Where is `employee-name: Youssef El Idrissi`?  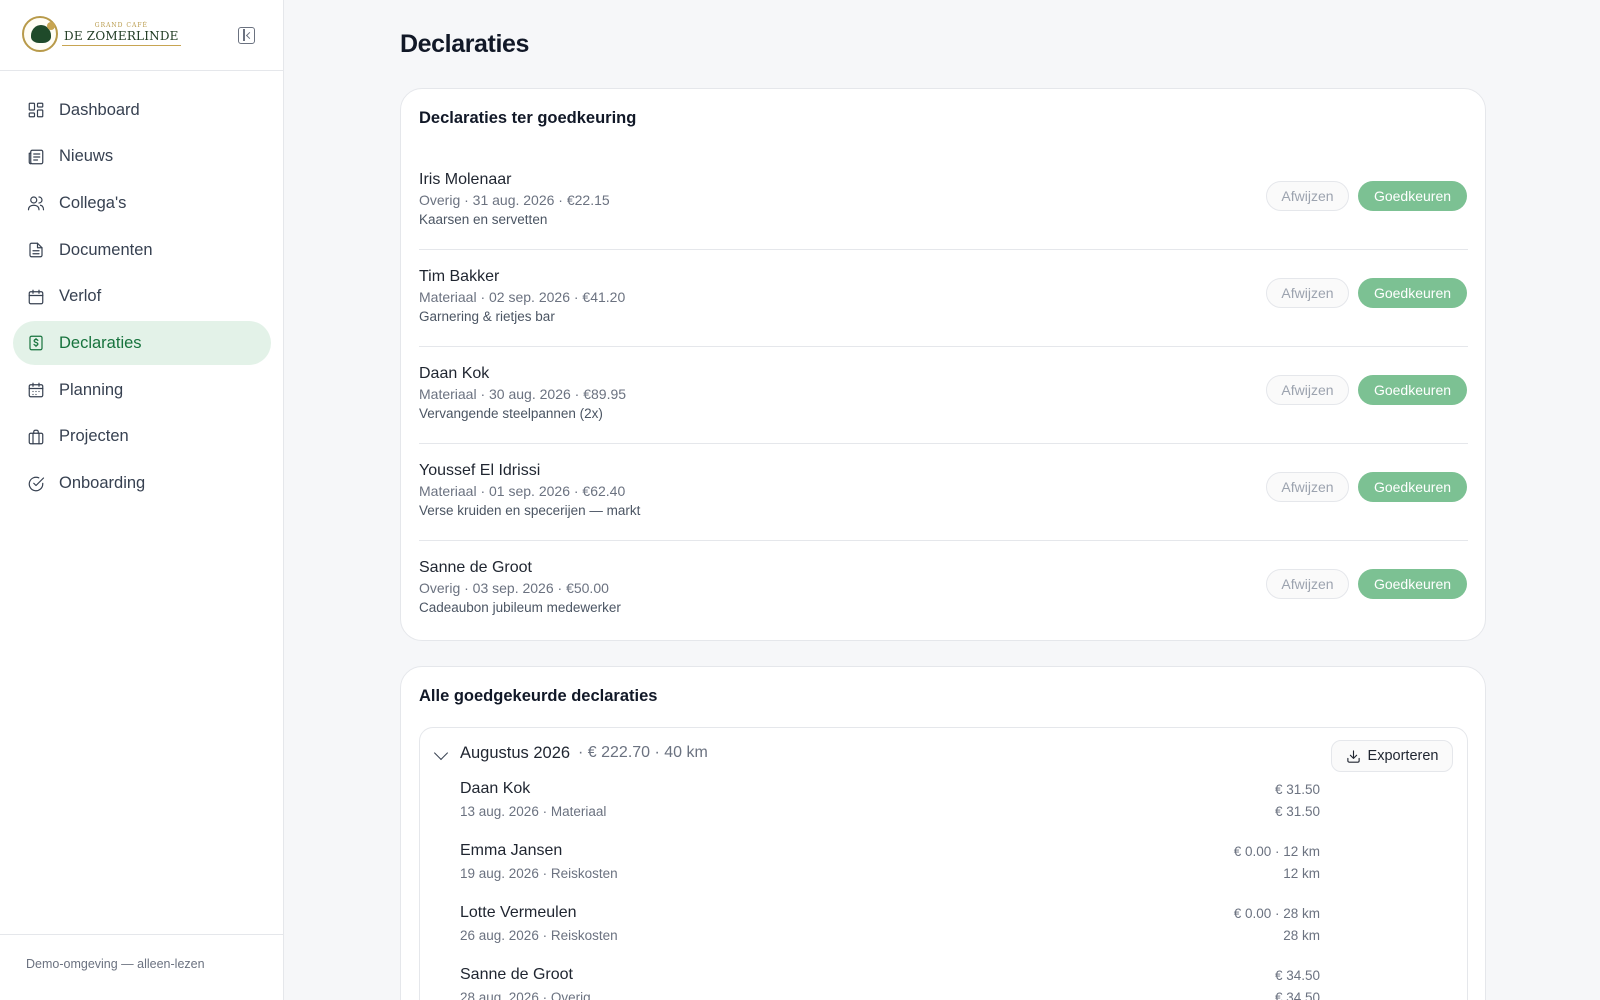 employee-name: Youssef El Idrissi is located at coordinates (480, 470).